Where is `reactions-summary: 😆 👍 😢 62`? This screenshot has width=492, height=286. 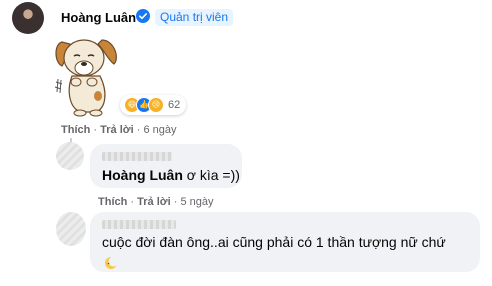
reactions-summary: 😆 👍 😢 62 is located at coordinates (153, 105).